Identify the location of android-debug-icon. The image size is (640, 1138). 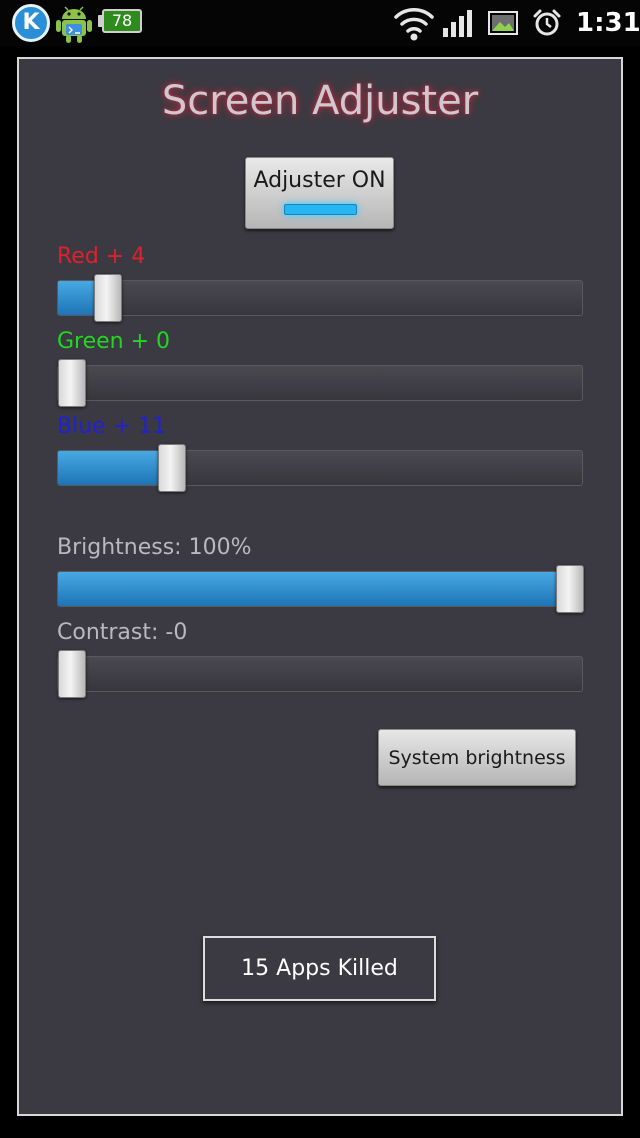
(74, 24).